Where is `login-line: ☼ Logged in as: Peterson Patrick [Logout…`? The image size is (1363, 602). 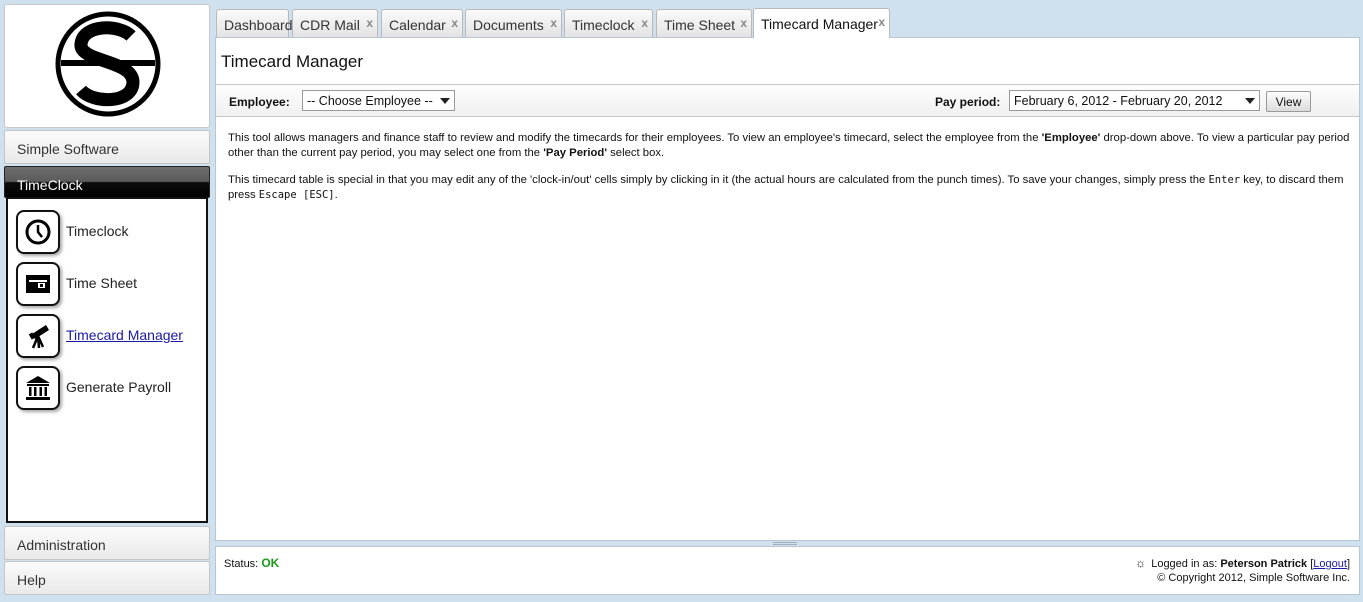 login-line: ☼ Logged in as: Peterson Patrick [Logout… is located at coordinates (1242, 563).